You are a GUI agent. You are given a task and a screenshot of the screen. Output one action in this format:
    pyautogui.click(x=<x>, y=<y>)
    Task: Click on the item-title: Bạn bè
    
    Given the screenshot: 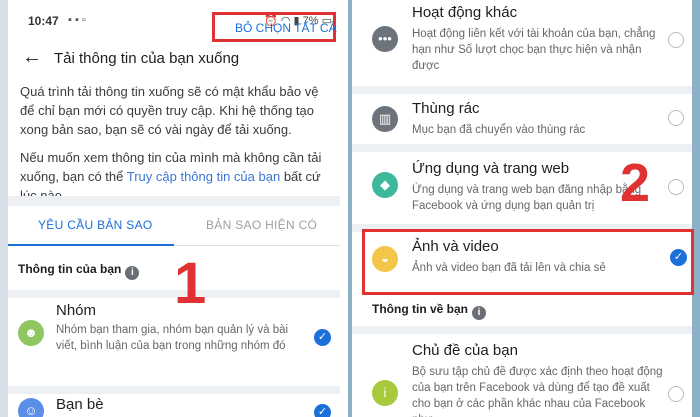 What is the action you would take?
    pyautogui.click(x=80, y=404)
    